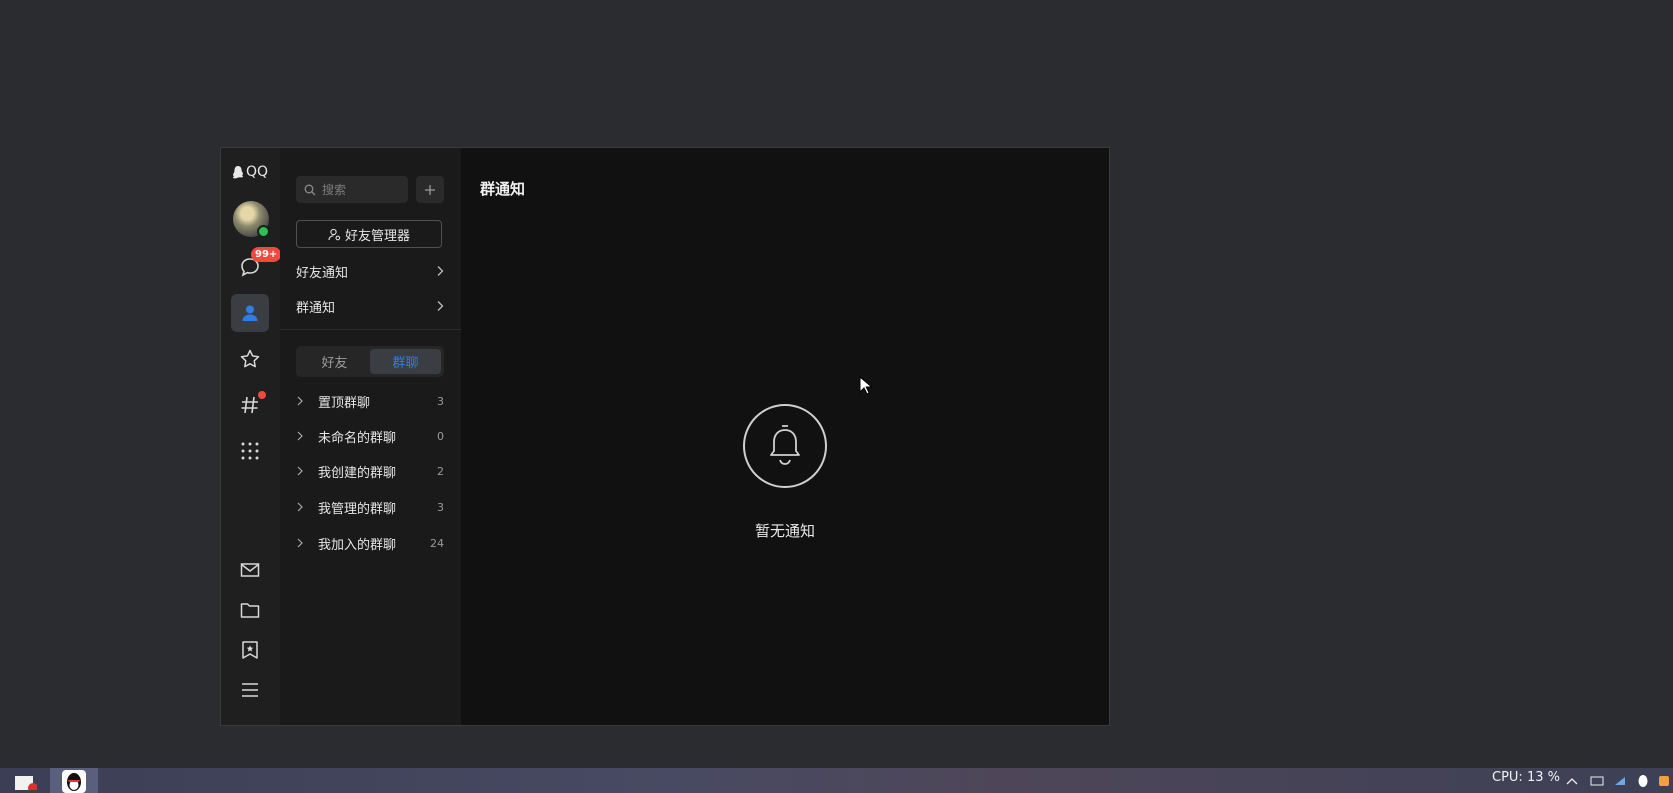  I want to click on rail-channels, so click(250, 405).